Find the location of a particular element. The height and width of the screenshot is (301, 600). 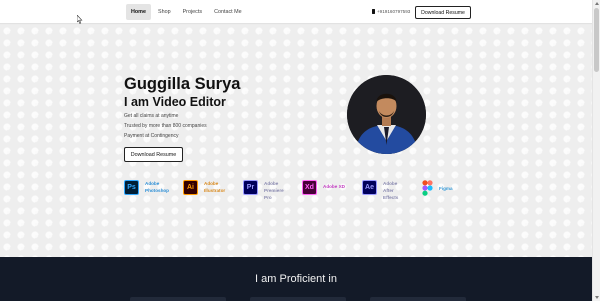

section-title: I am Proficient in is located at coordinates (296, 279).